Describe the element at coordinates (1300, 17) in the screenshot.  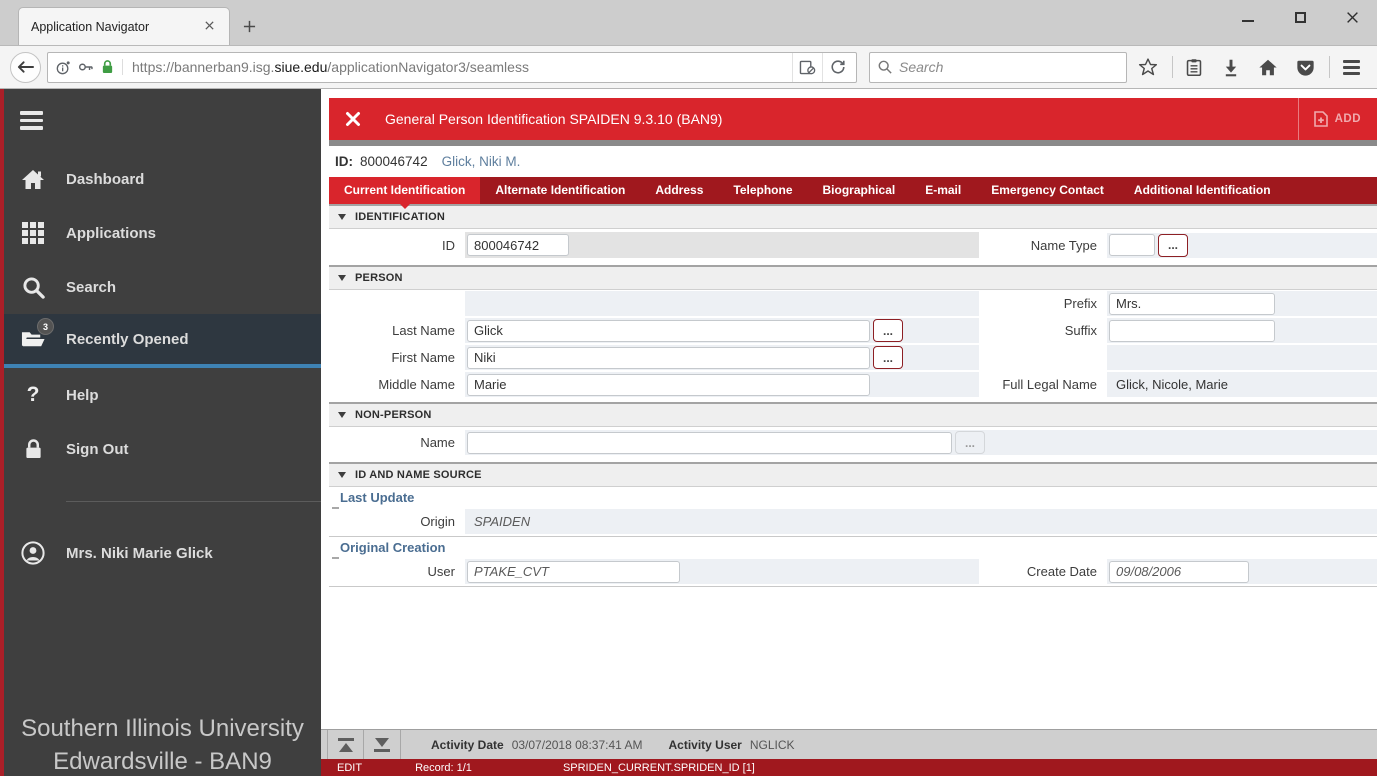
I see `window-maximize-button` at that location.